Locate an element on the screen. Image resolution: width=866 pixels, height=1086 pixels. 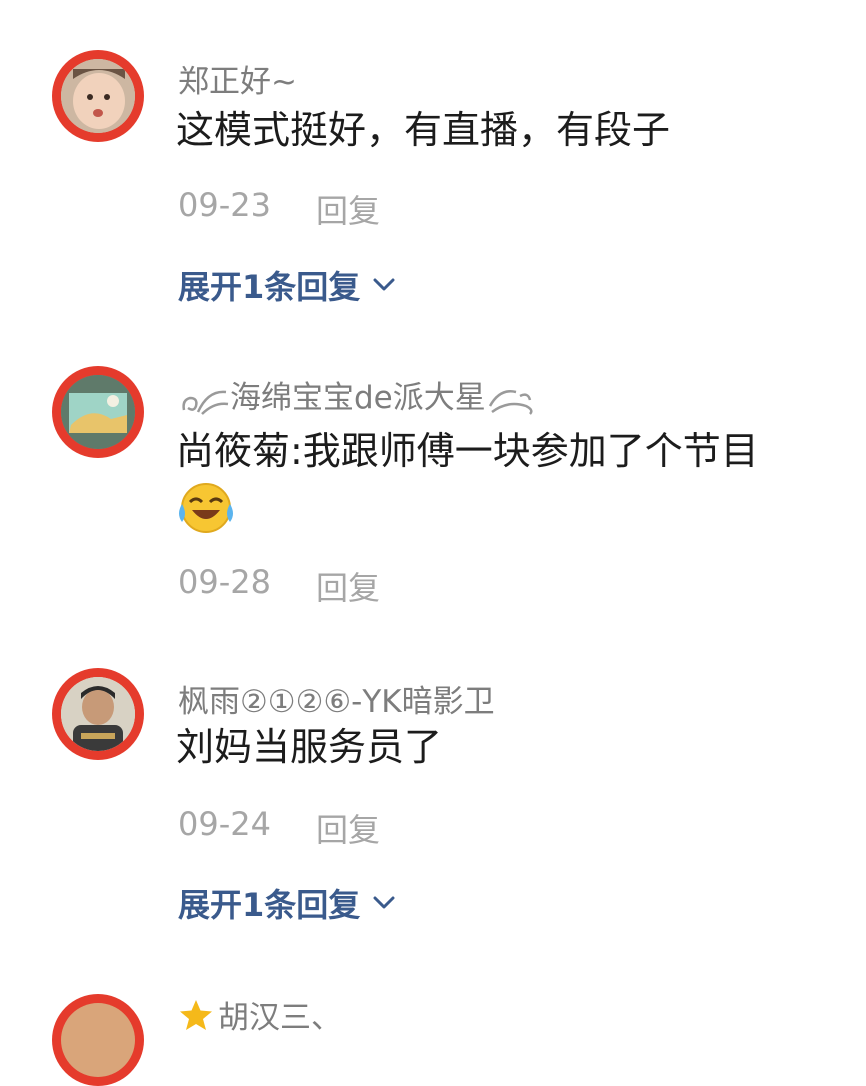
username-row: 胡汉三、 is located at coordinates (260, 1014).